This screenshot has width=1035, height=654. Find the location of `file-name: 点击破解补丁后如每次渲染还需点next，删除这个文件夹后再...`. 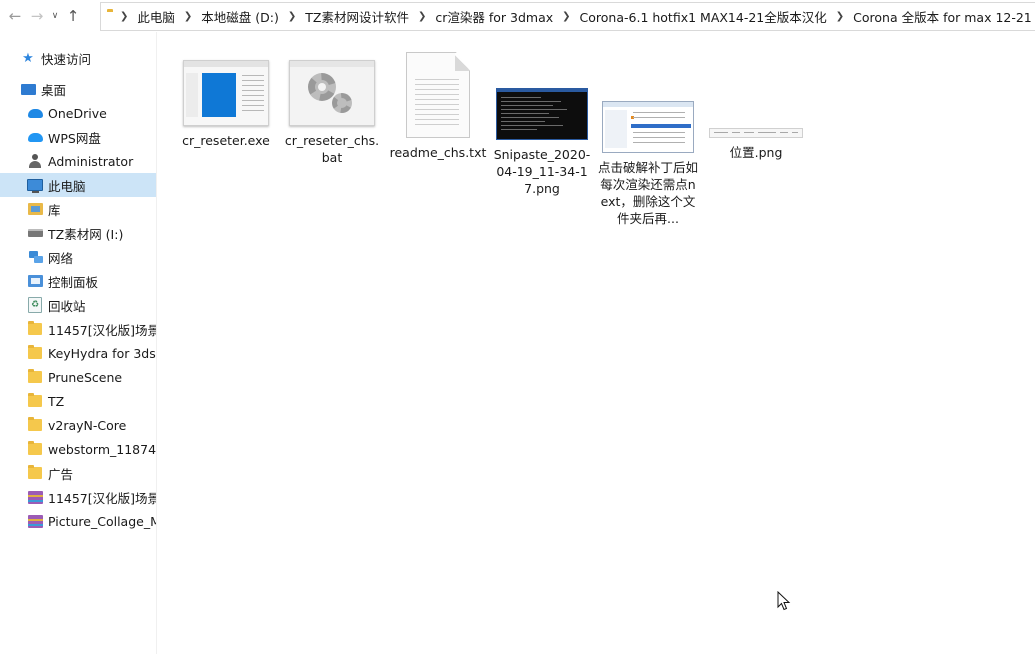

file-name: 点击破解补丁后如每次渲染还需点next，删除这个文件夹后再... is located at coordinates (647, 193).